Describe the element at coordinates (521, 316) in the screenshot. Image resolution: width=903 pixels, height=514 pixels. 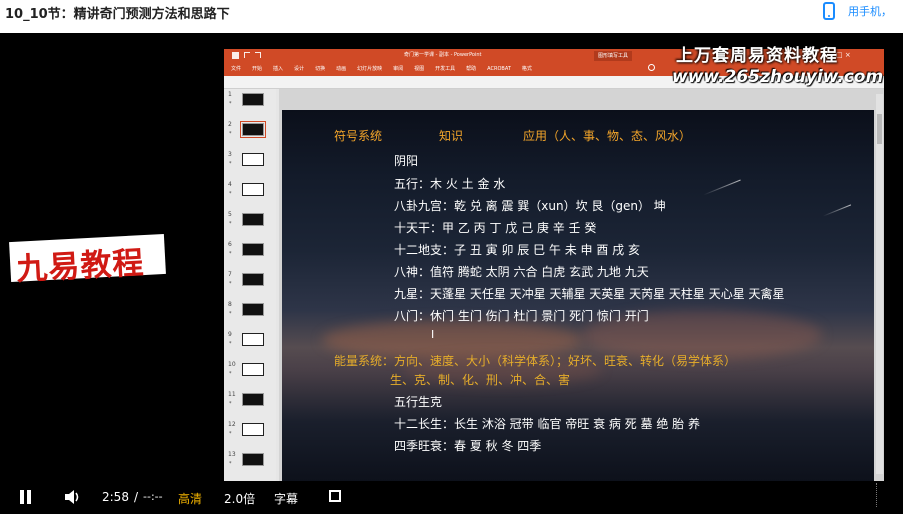
I see `slide-line-bamen: 八门：休门 生门 伤门 杜门 景门 死门 惊门 开门` at that location.